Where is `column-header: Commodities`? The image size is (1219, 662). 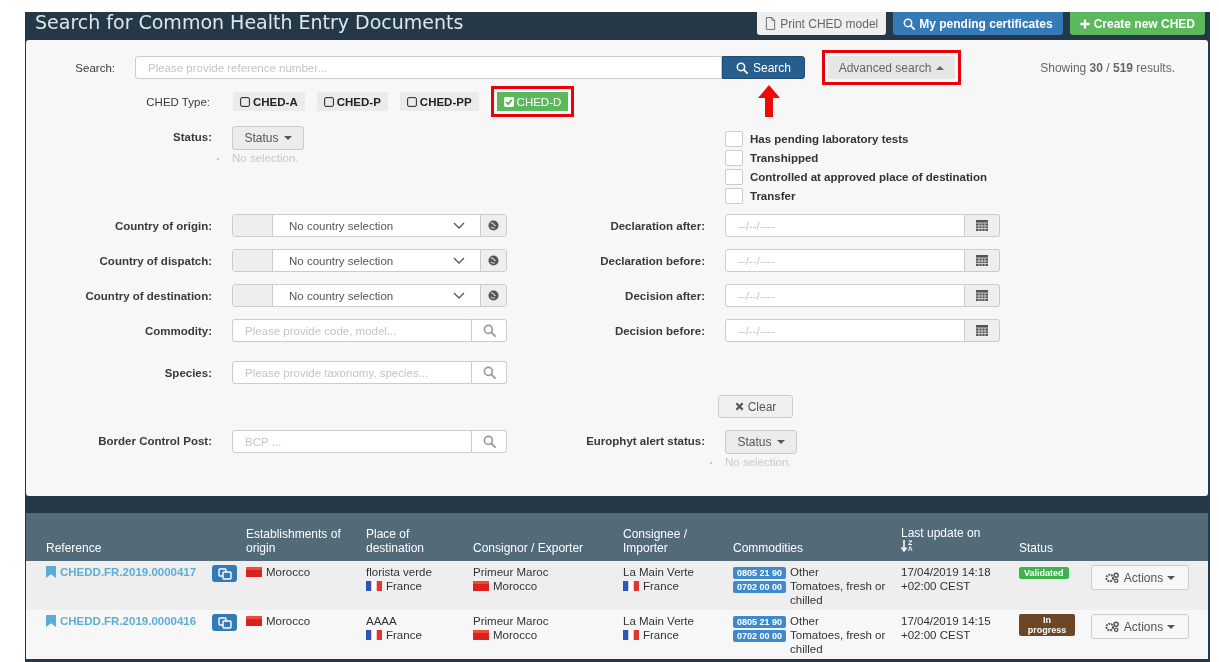 column-header: Commodities is located at coordinates (768, 548).